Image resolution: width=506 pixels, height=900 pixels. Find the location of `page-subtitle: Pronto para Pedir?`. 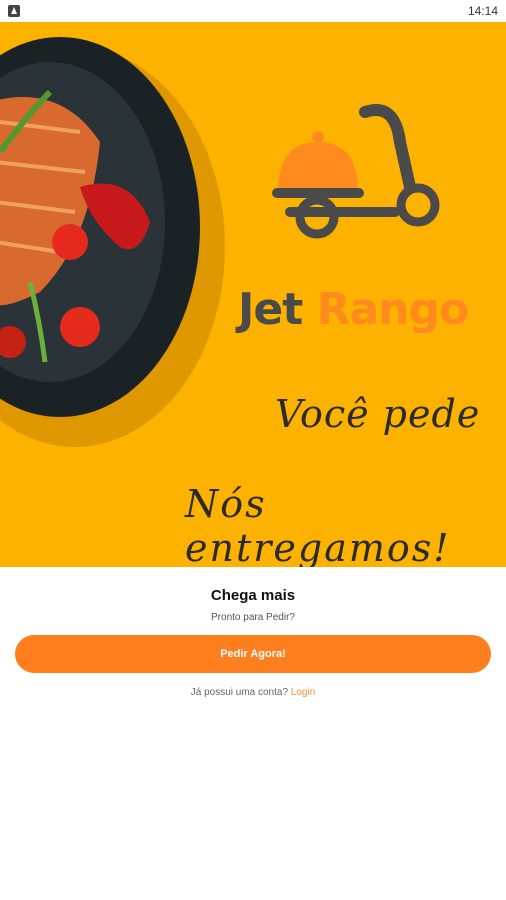

page-subtitle: Pronto para Pedir? is located at coordinates (253, 617).